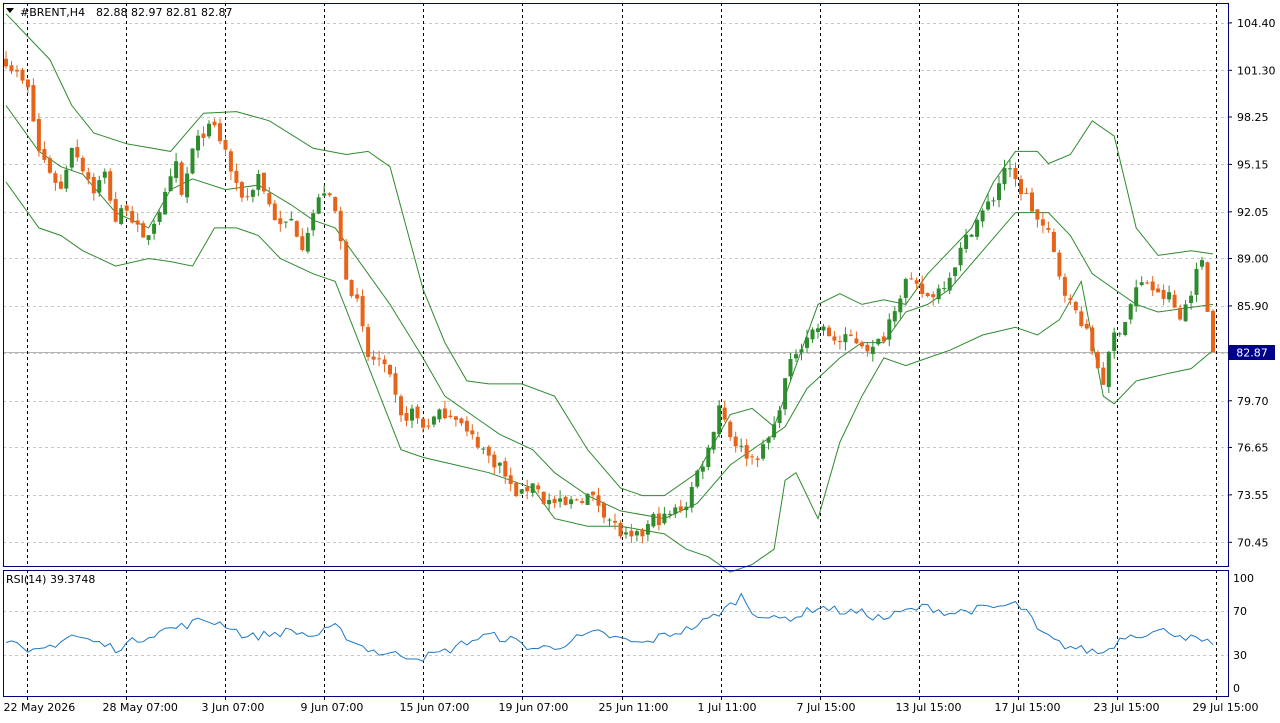 This screenshot has height=723, width=1280. I want to click on time-tick-label-11: 23 Jul 15:00, so click(1127, 707).